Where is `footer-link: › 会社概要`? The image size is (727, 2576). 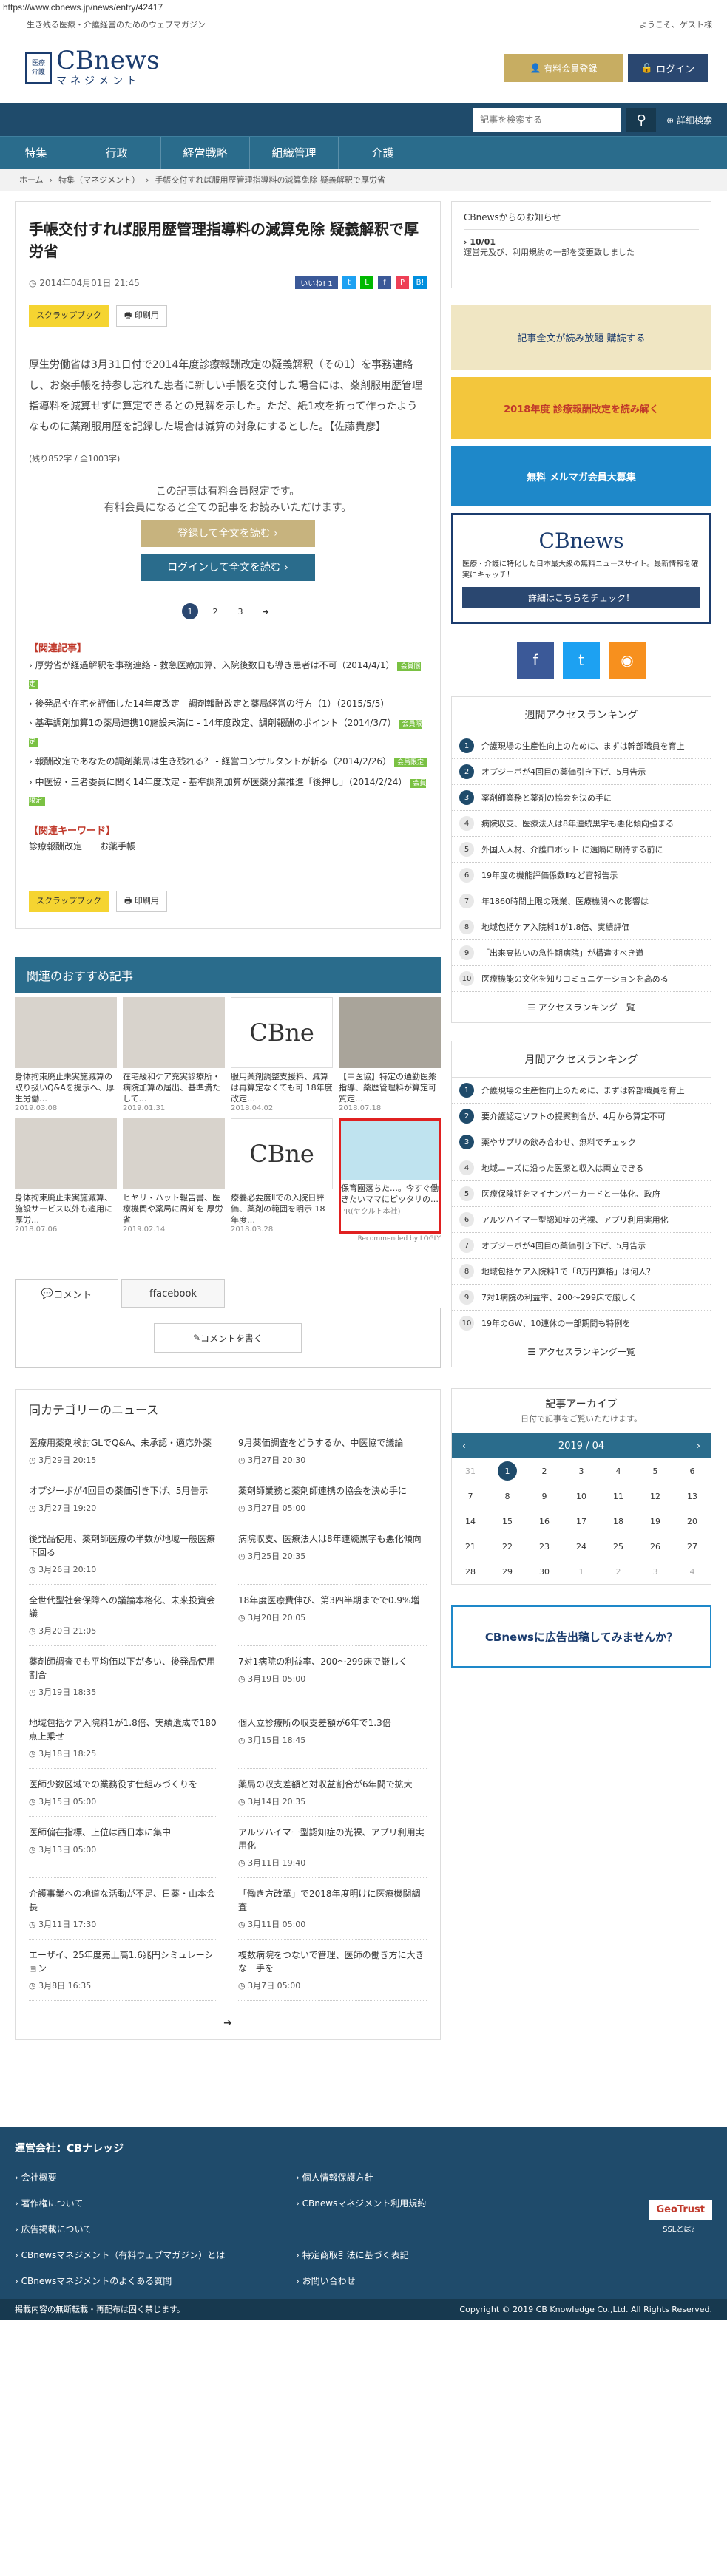
footer-link: › 会社概要 is located at coordinates (155, 2177).